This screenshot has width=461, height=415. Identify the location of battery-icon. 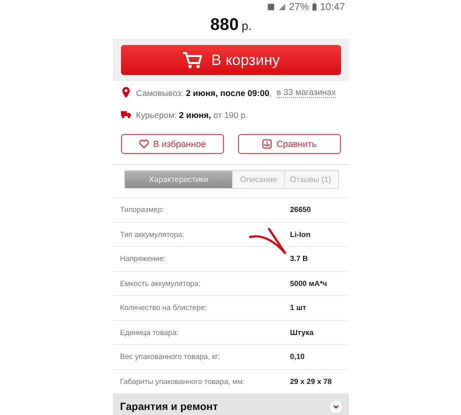
(314, 7).